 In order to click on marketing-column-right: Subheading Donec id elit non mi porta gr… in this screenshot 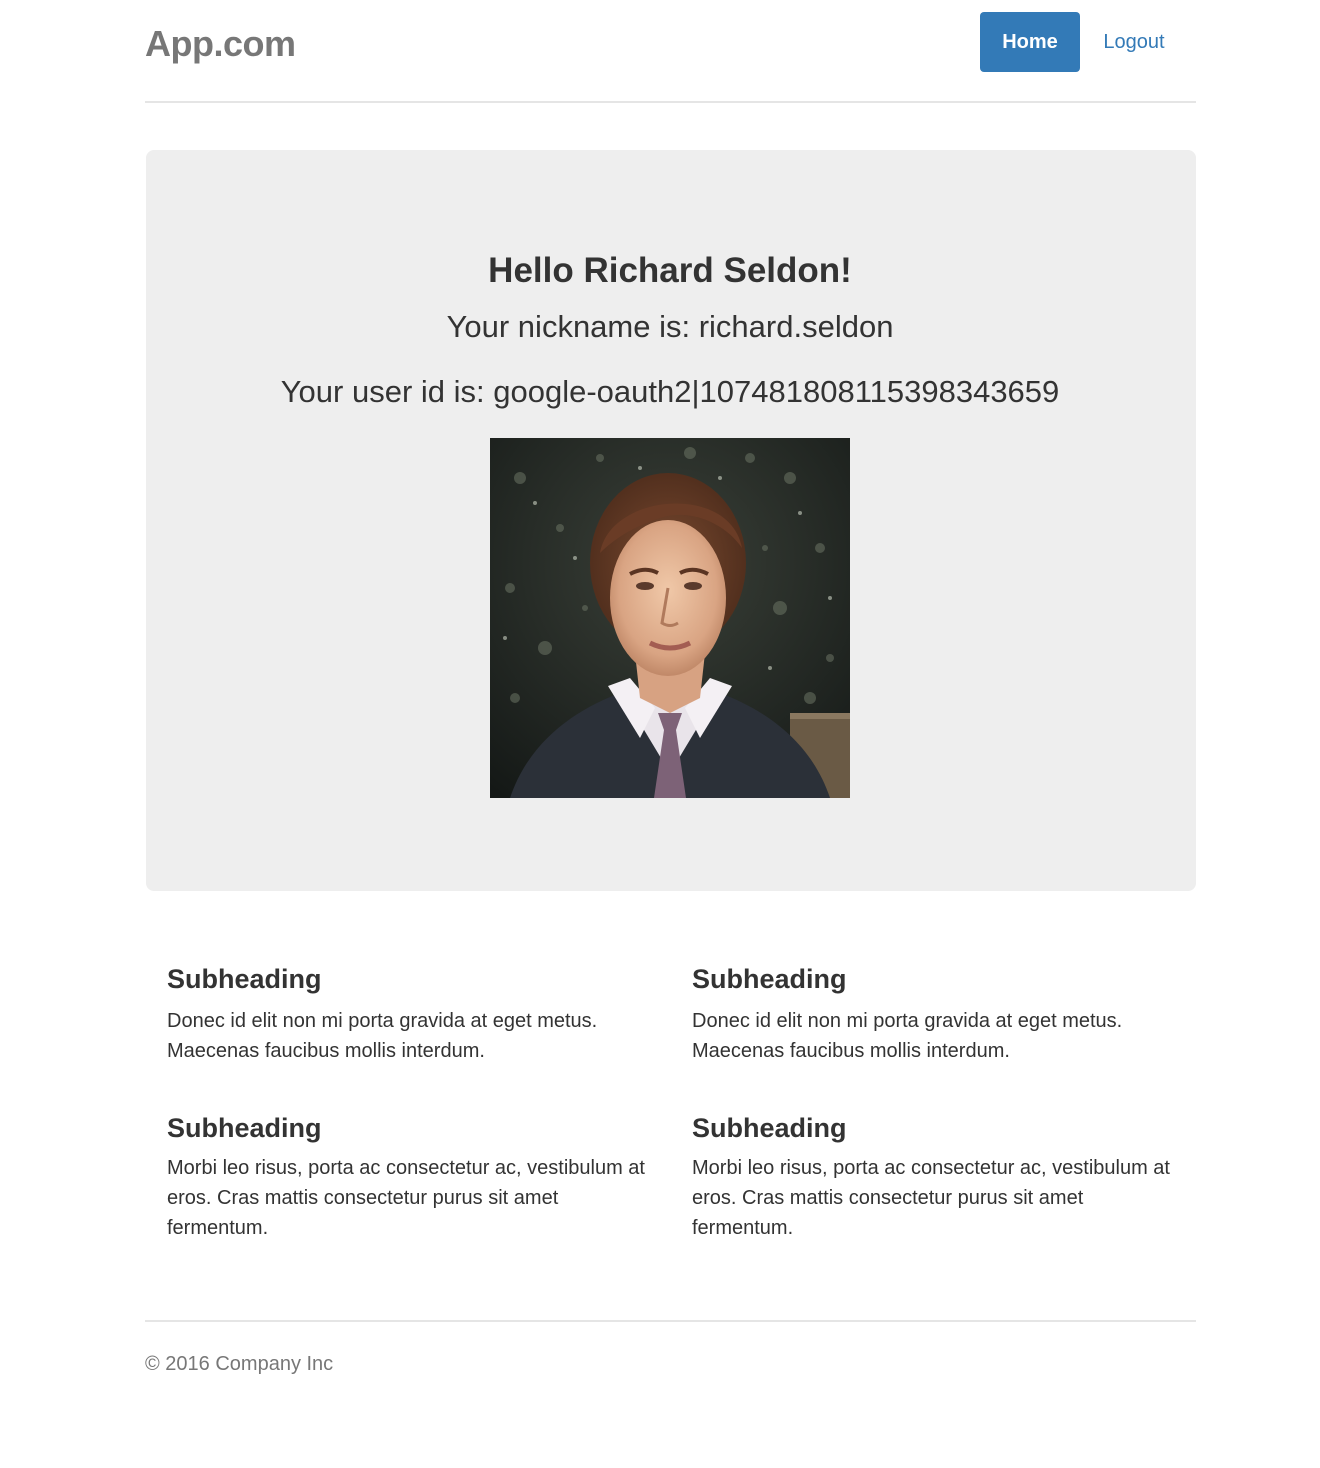, I will do `click(932, 1102)`.